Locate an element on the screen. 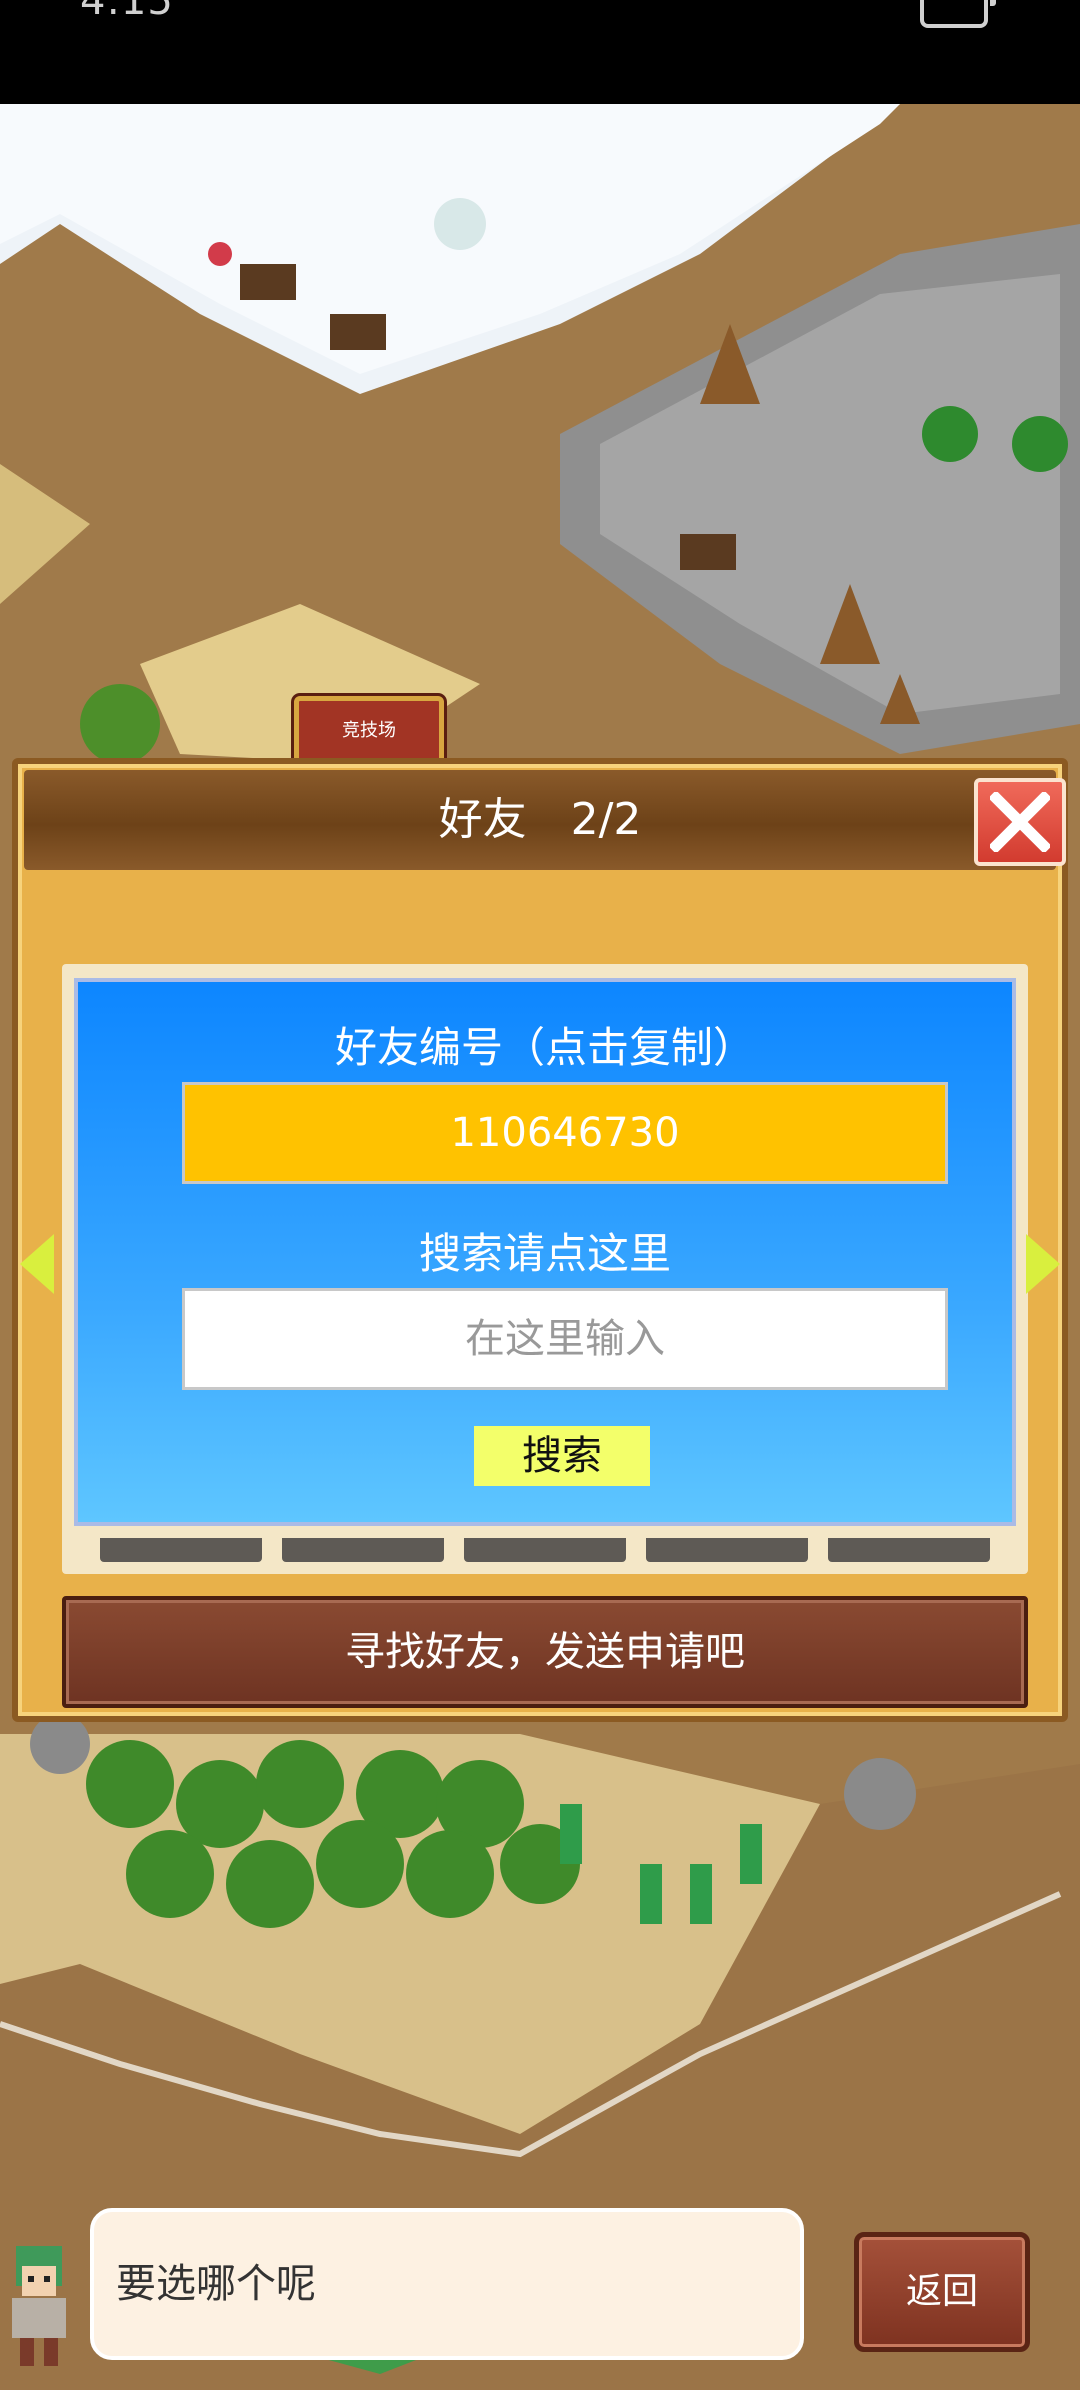 Image resolution: width=1080 pixels, height=2390 pixels. friend-id-copy-button: 110646730 is located at coordinates (565, 1133).